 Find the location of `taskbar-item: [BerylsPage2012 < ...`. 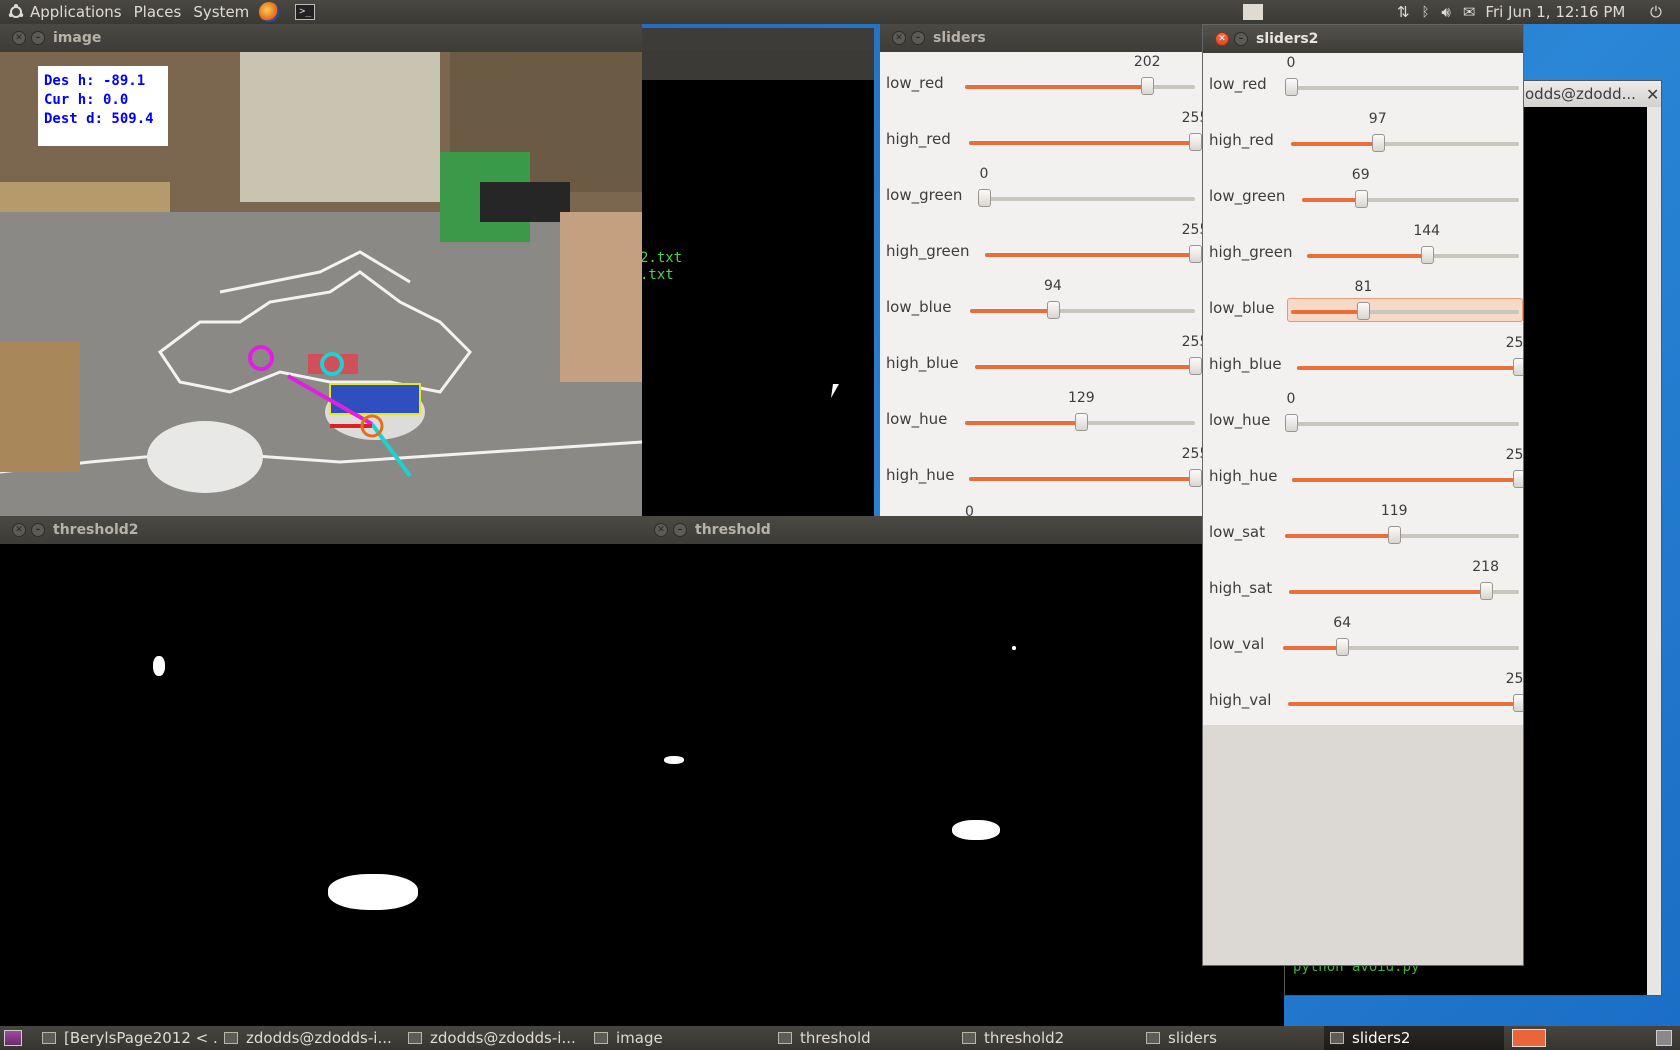

taskbar-item: [BerylsPage2012 < ... is located at coordinates (127, 1038).